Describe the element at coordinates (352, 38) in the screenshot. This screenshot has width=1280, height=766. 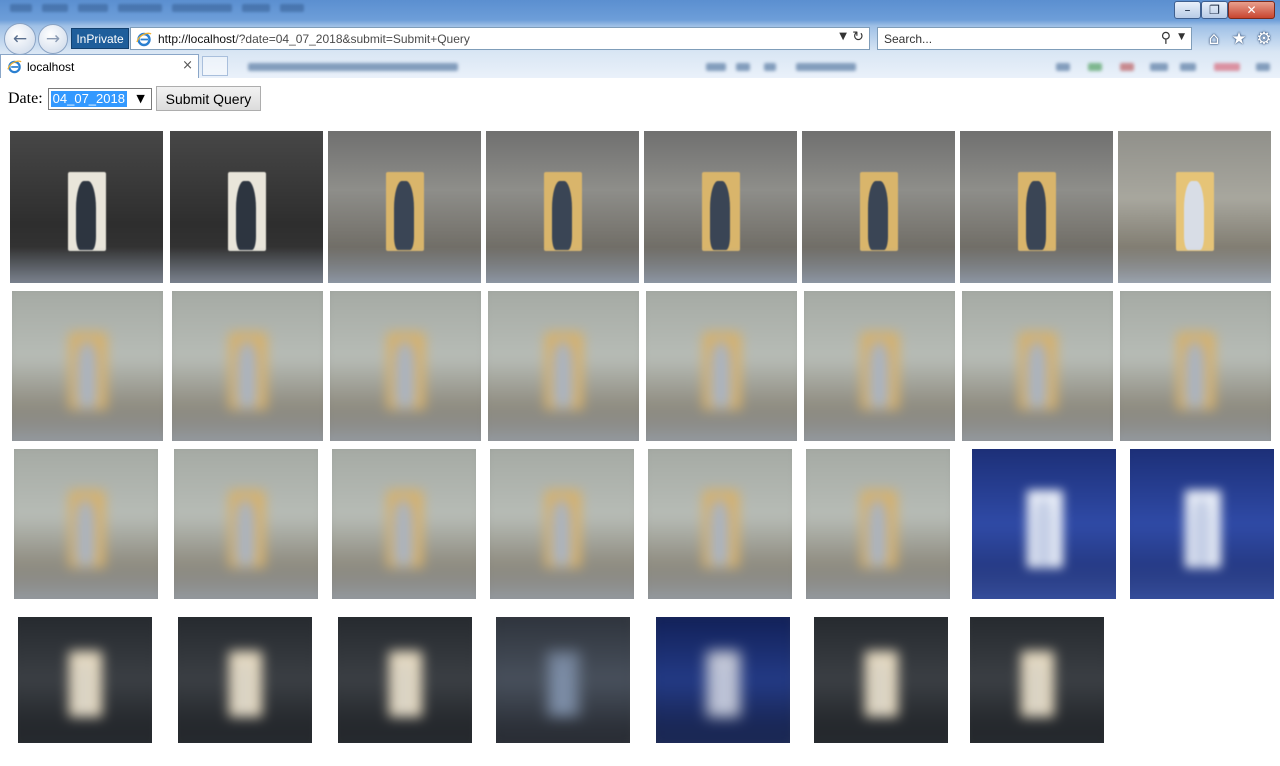
I see `address-path: /?date=04_07_2018&submit=Submit+Query` at that location.